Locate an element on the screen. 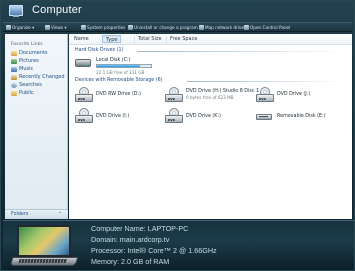  drive-dvd-rw-d: DVD DVD RW Drive (D:) is located at coordinates (119, 96).